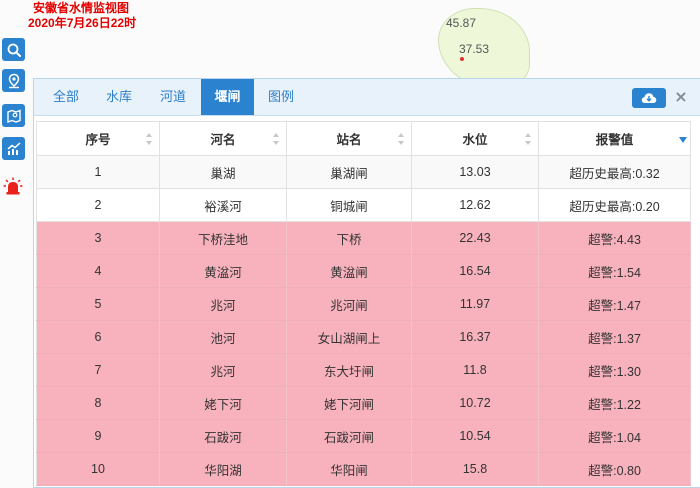 Image resolution: width=700 pixels, height=488 pixels. Describe the element at coordinates (223, 337) in the screenshot. I see `cell-river: 池河` at that location.